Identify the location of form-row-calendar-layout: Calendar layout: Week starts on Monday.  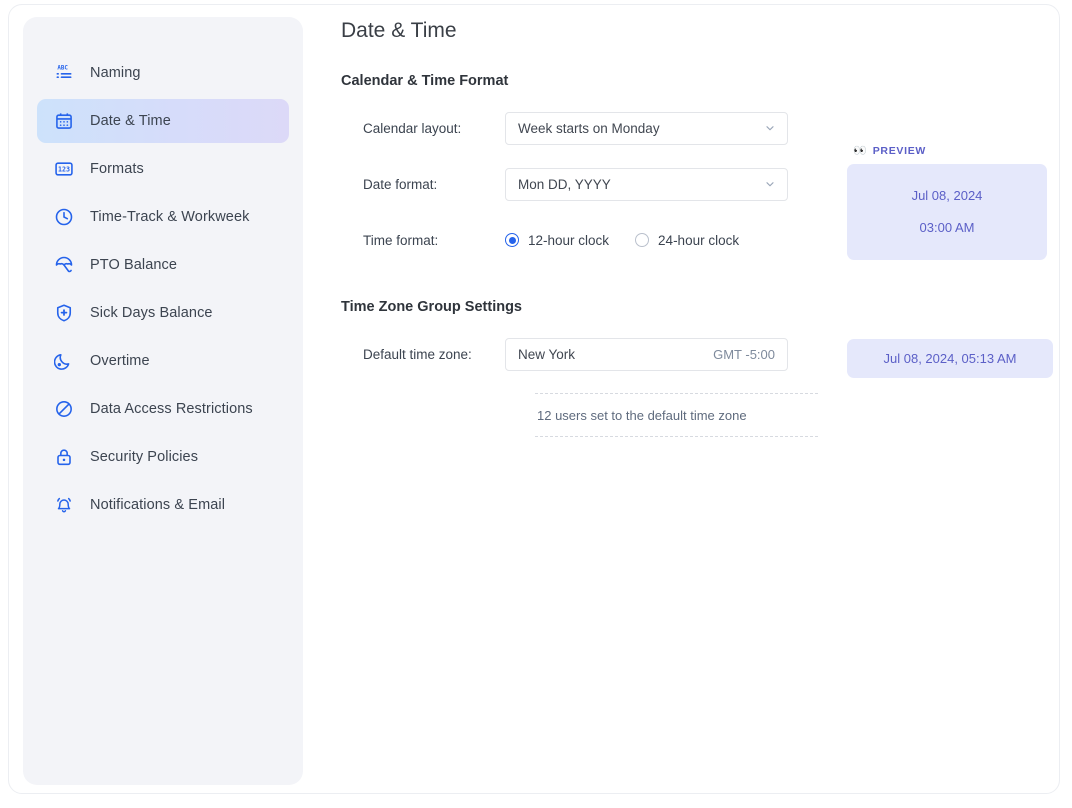
(696, 128).